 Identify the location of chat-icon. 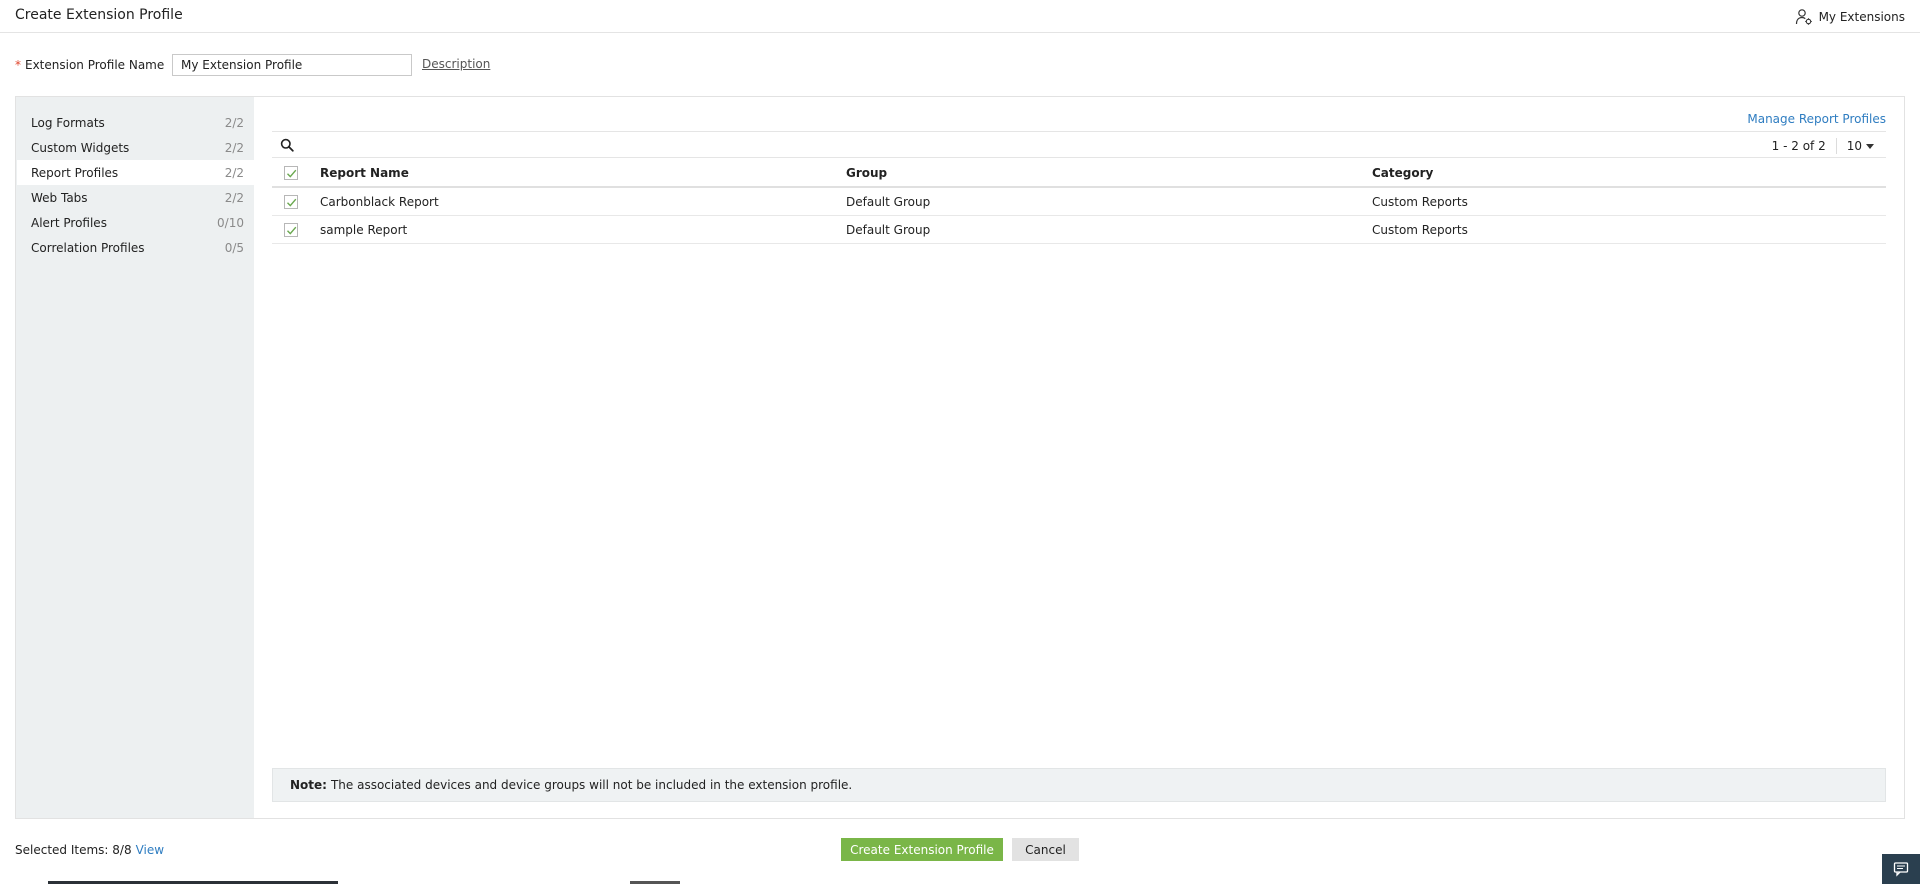
(1901, 869).